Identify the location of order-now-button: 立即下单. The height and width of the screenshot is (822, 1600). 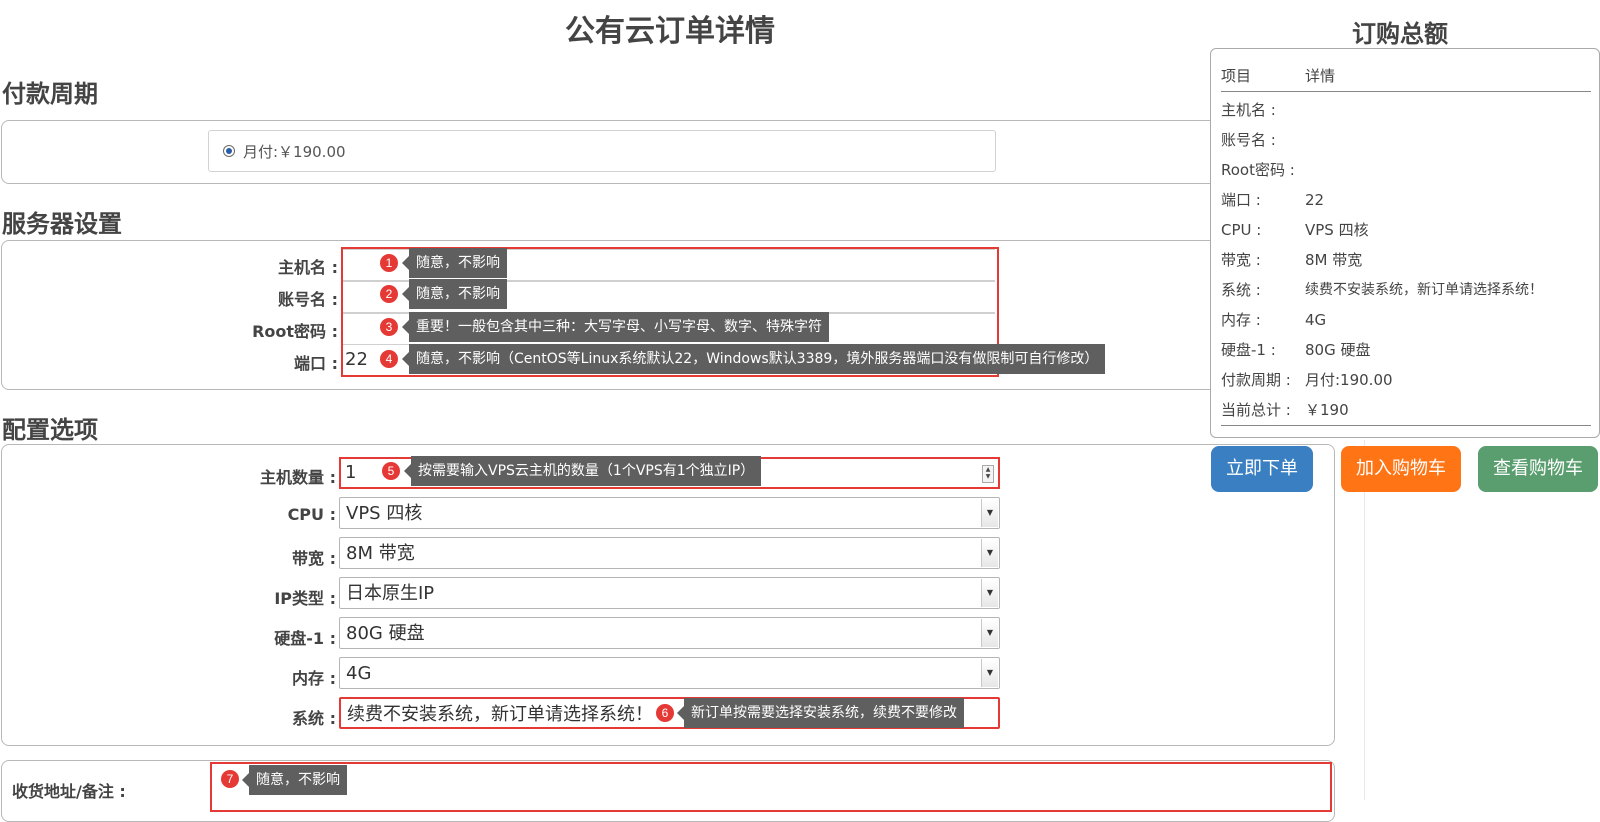
(1262, 469).